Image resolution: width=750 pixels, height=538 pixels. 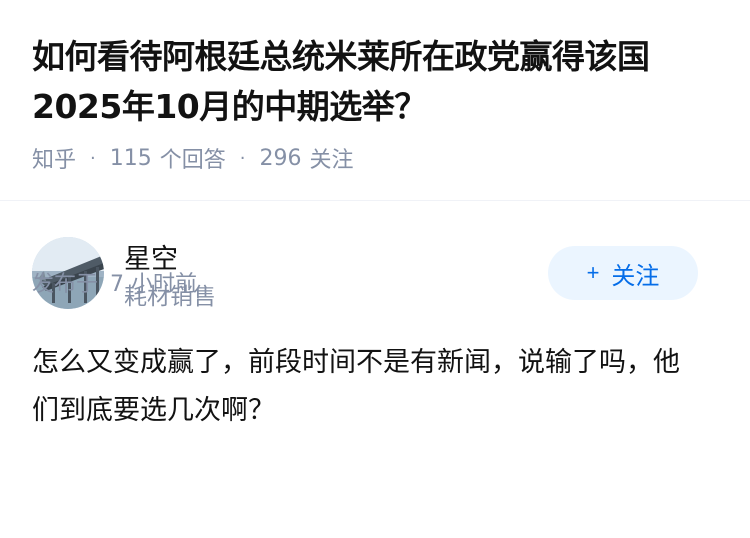 What do you see at coordinates (130, 158) in the screenshot?
I see `answers-count: 115` at bounding box center [130, 158].